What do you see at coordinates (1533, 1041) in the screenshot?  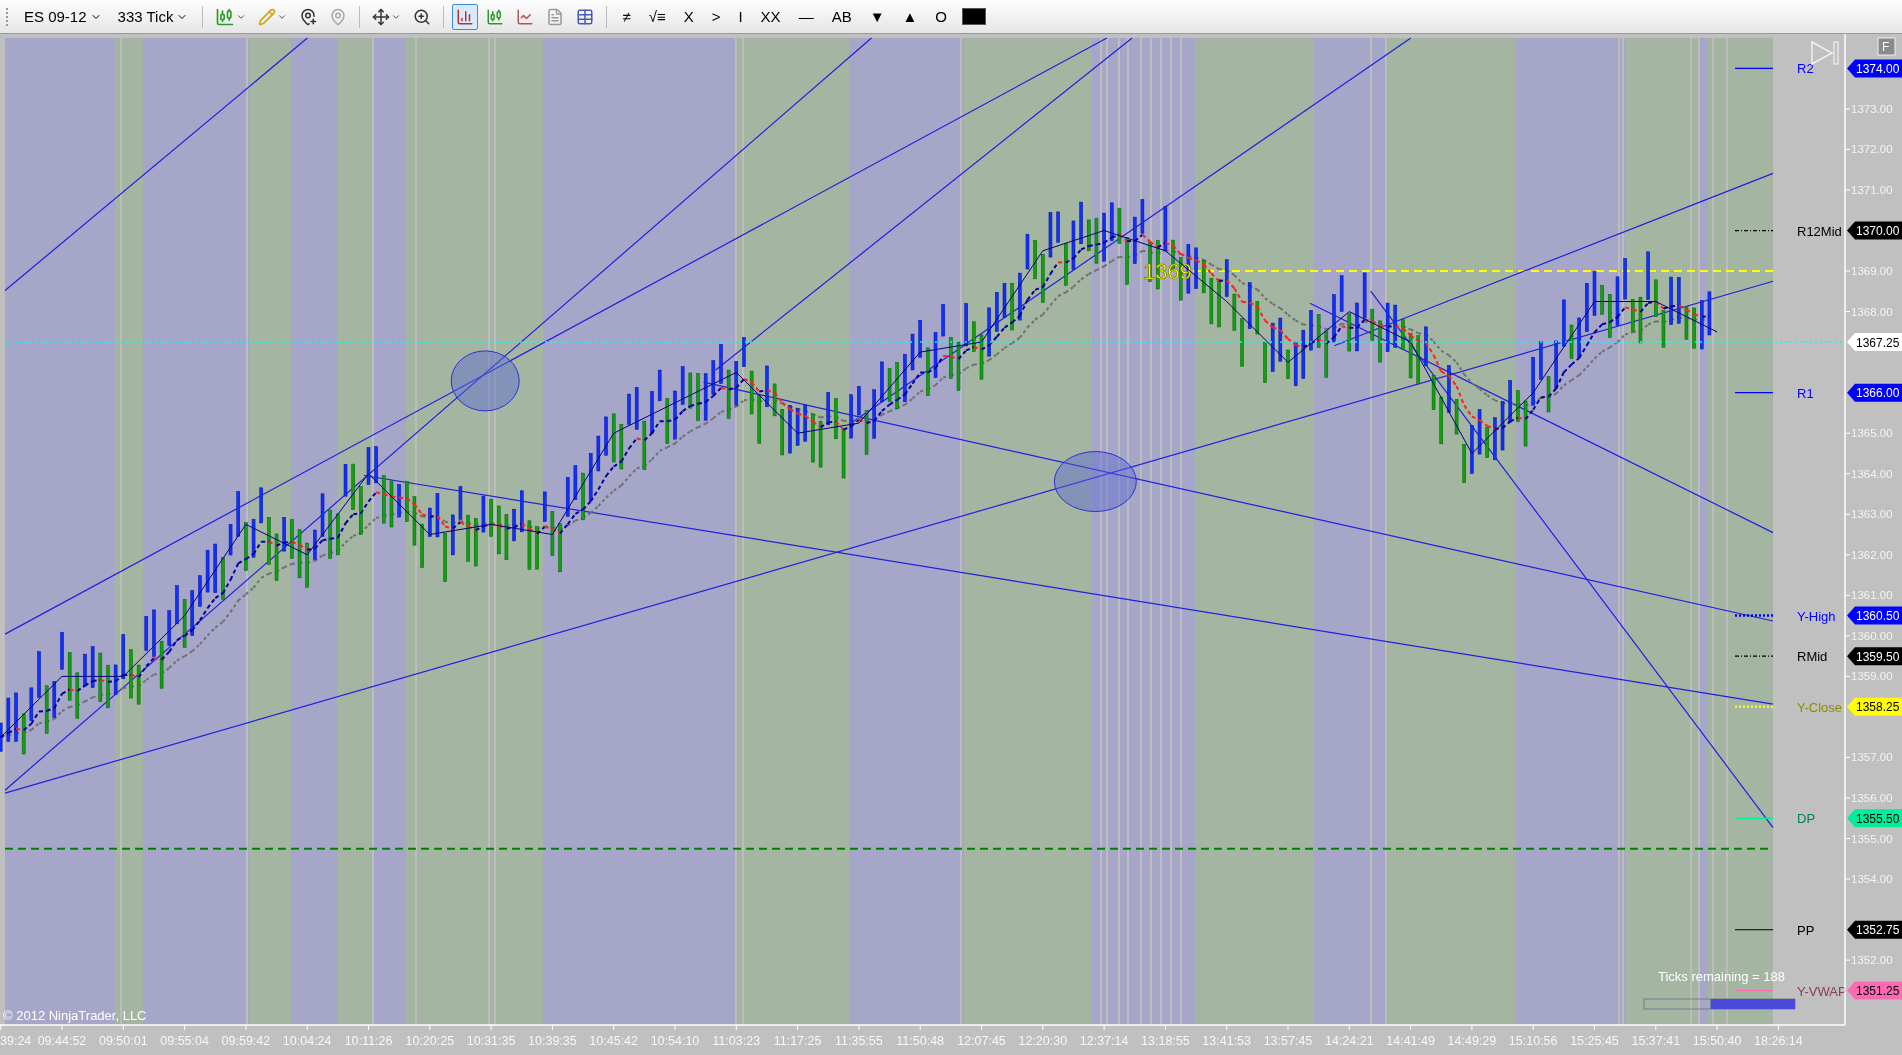 I see `axis-label: 15:10:56` at bounding box center [1533, 1041].